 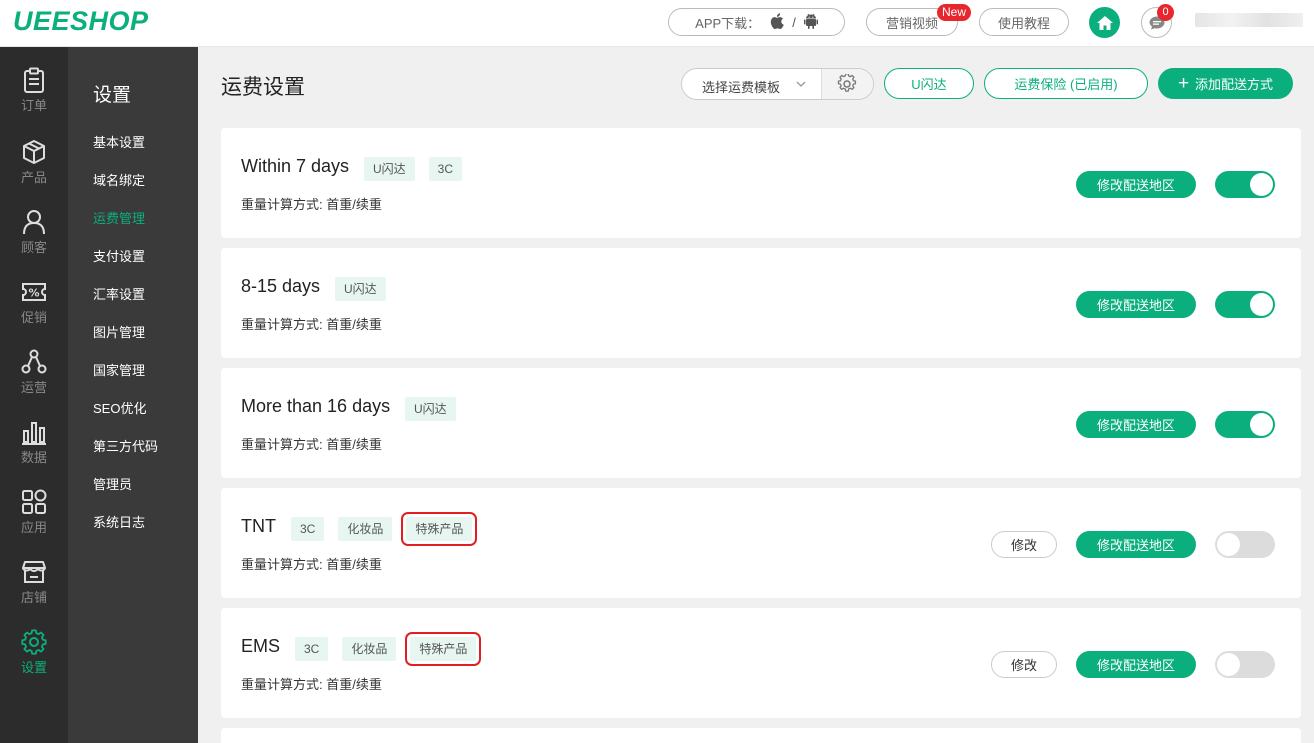 I want to click on subnav-item-seo: SEO优化, so click(x=119, y=407).